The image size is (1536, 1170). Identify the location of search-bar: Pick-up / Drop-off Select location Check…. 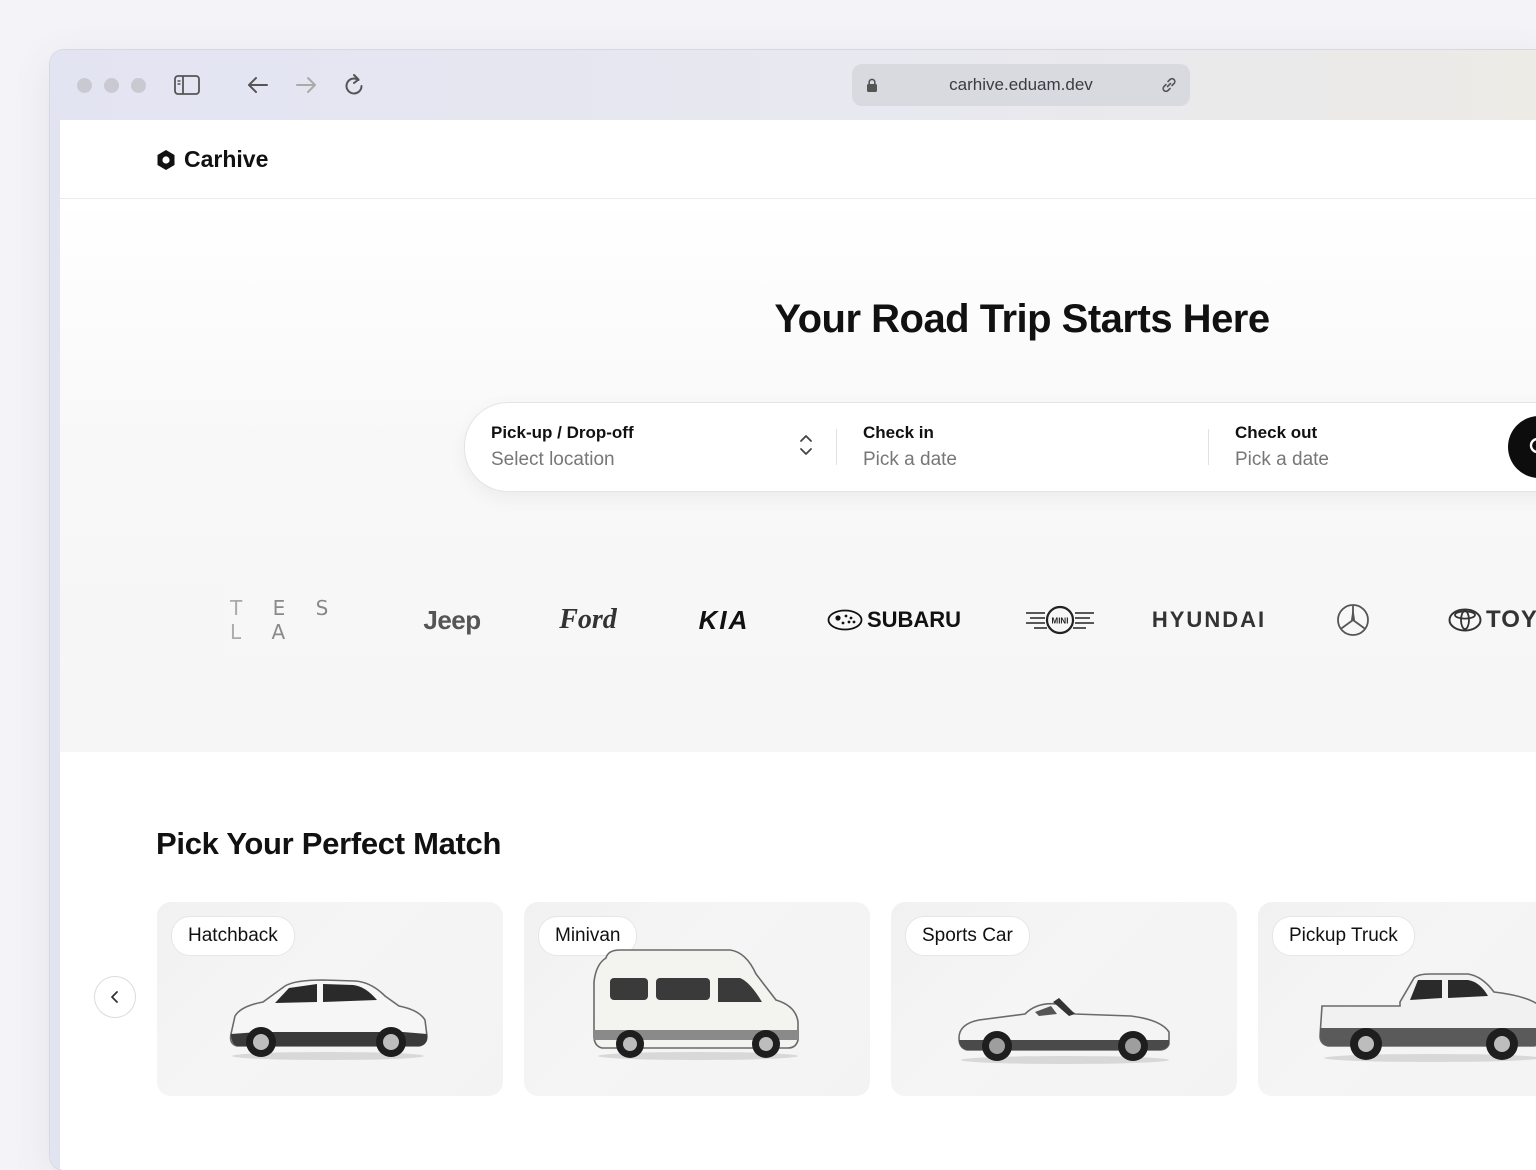
(1000, 447).